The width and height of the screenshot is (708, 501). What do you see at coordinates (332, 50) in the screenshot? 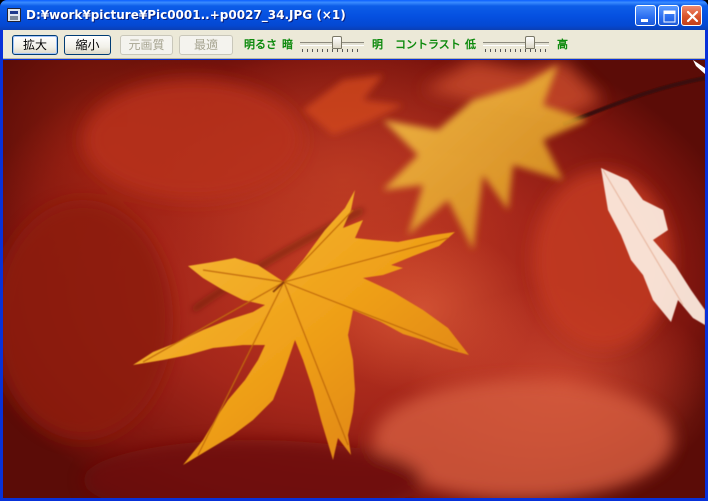
I see `brightness-slider-ticks` at bounding box center [332, 50].